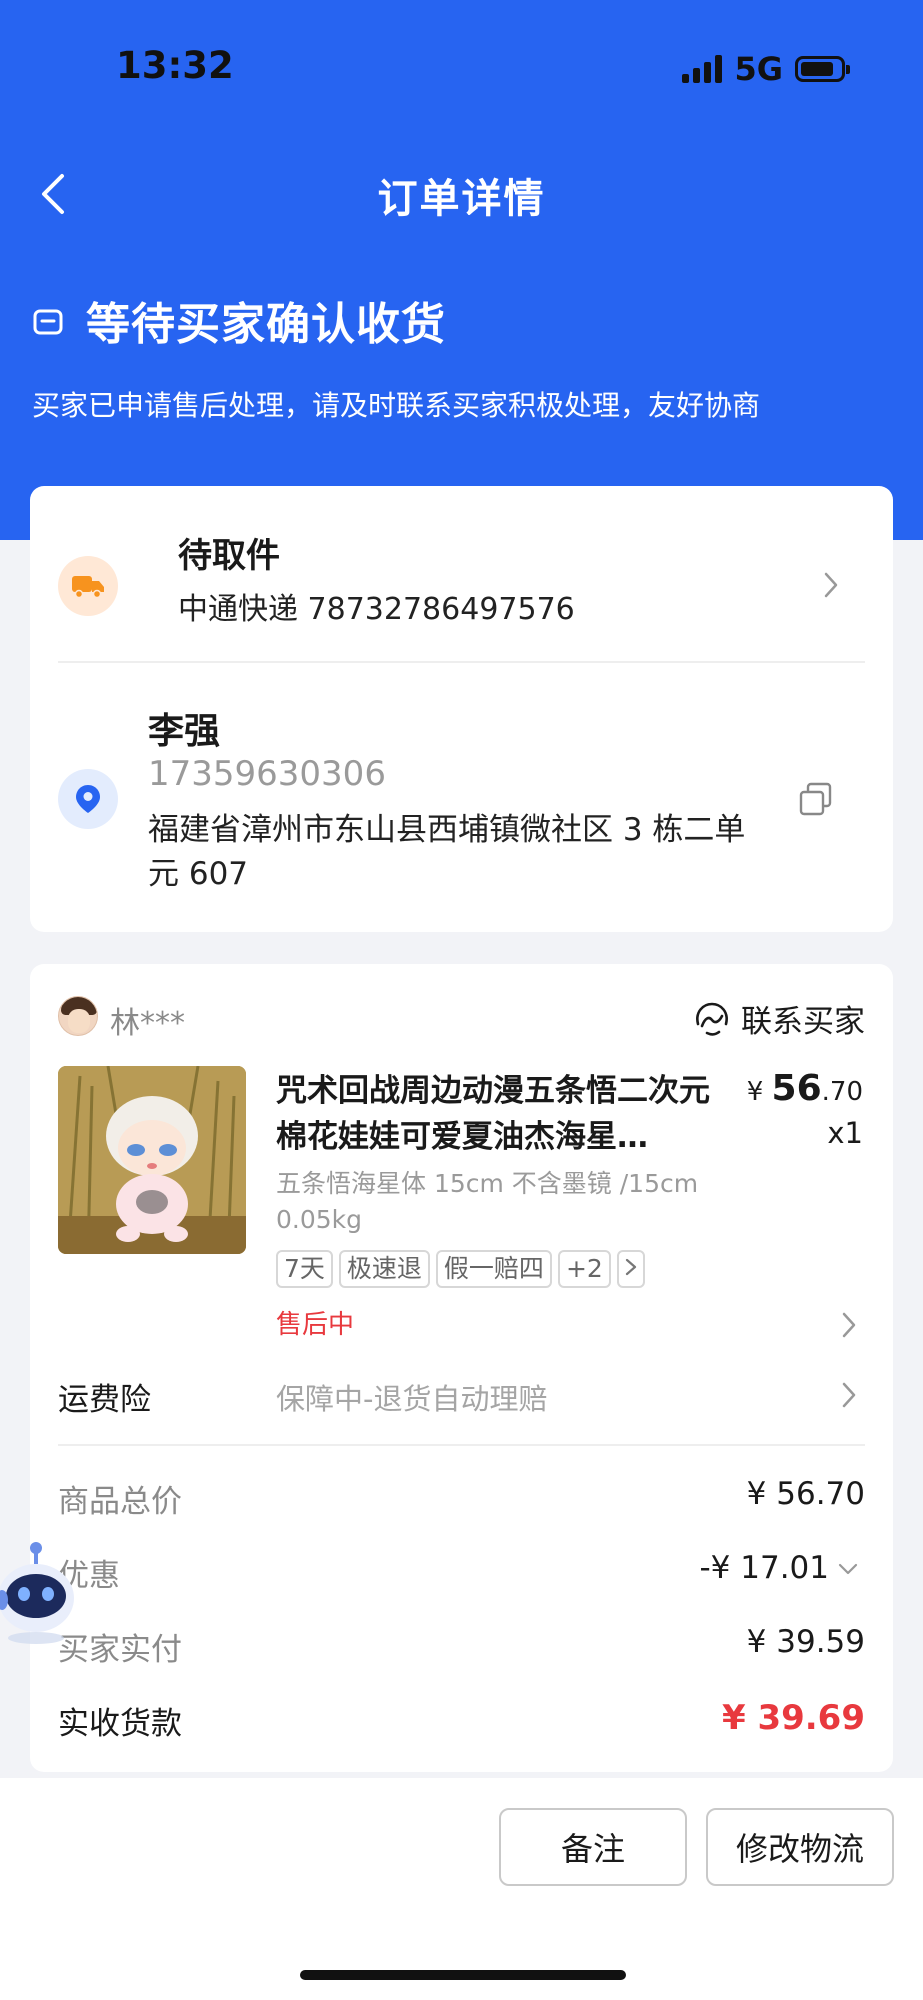  I want to click on goods-total-label: 商品总价, so click(120, 1502).